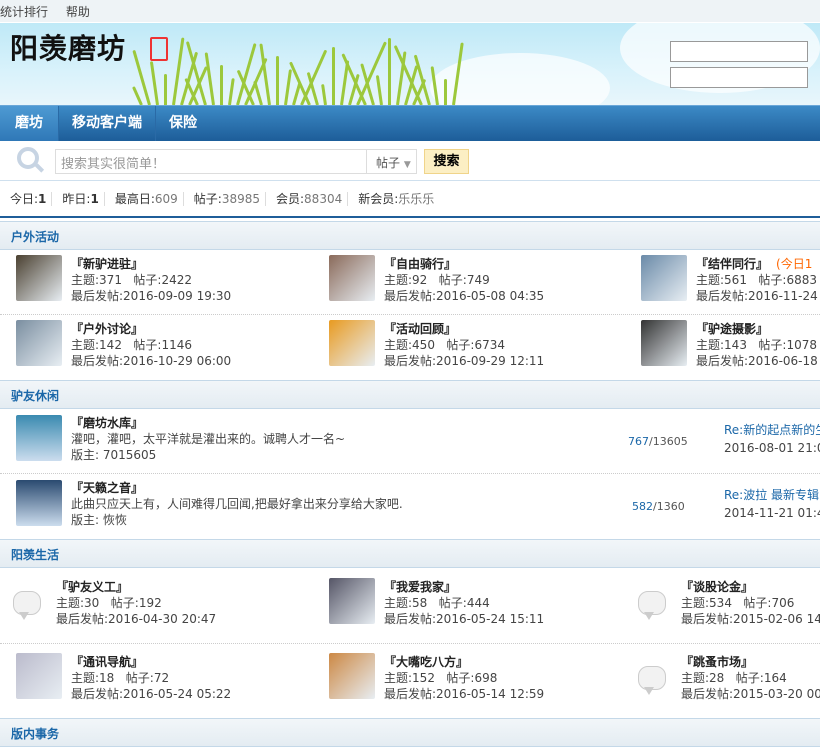  What do you see at coordinates (107, 662) in the screenshot?
I see `forum-name: 『通讯导航』` at bounding box center [107, 662].